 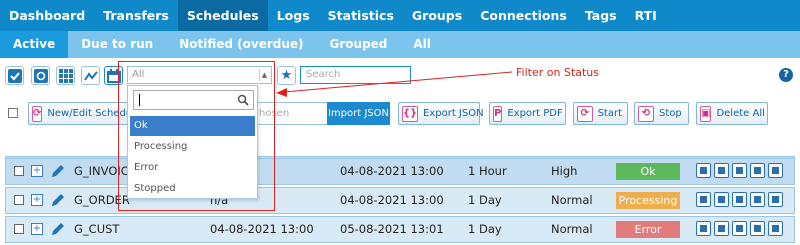 What do you see at coordinates (192, 147) in the screenshot?
I see `dropdown-option-processing: Processing` at bounding box center [192, 147].